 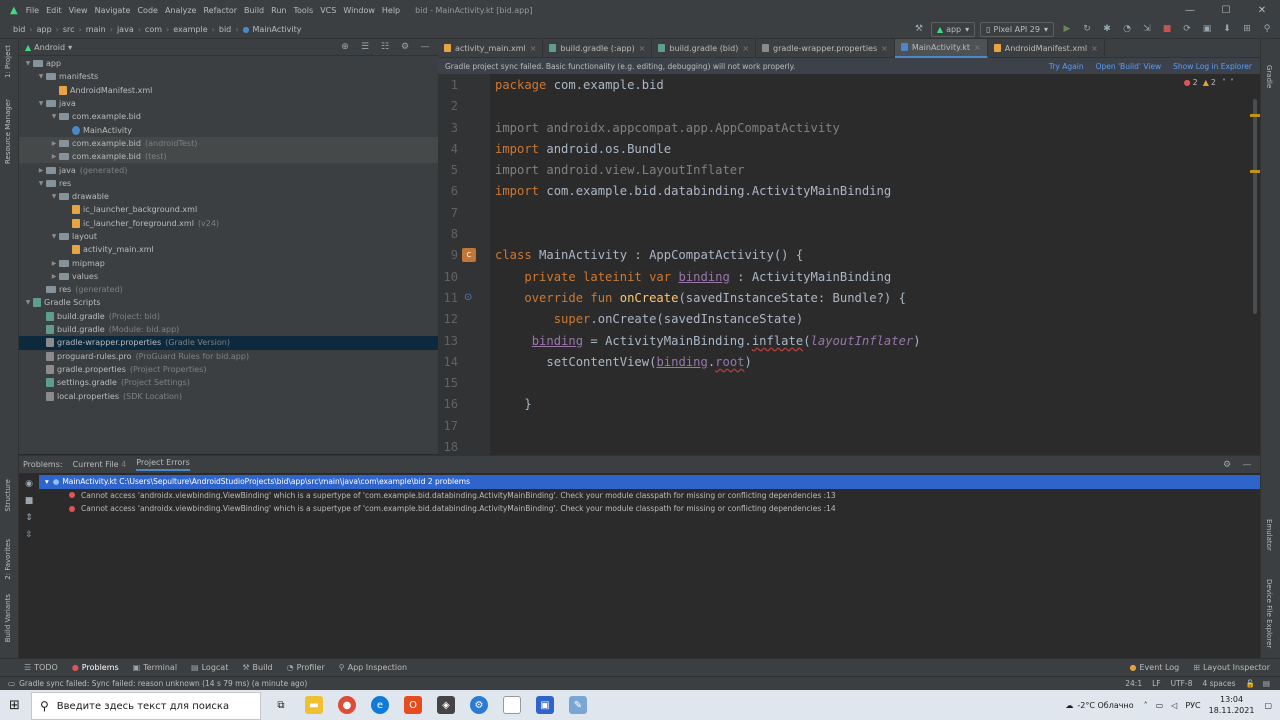 I want to click on warning-stripe, so click(x=1255, y=115).